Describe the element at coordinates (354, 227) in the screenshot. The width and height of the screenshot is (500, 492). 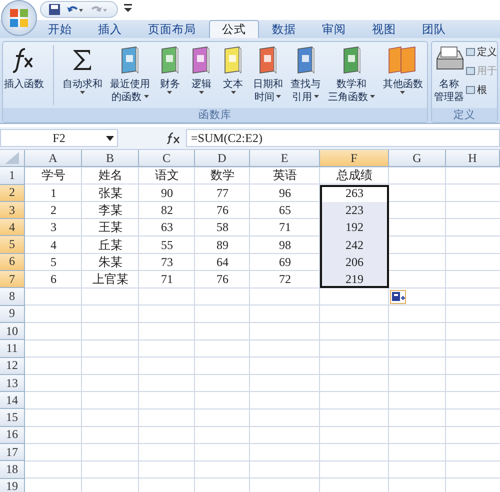
I see `table-cell: 192` at that location.